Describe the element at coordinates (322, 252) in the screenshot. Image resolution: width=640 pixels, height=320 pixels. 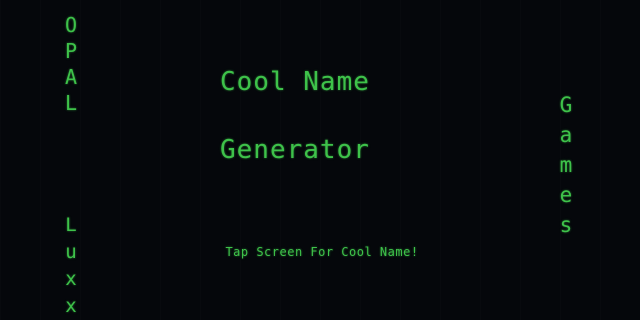
I see `tap-prompt: Tap Screen For Cool Name!` at that location.